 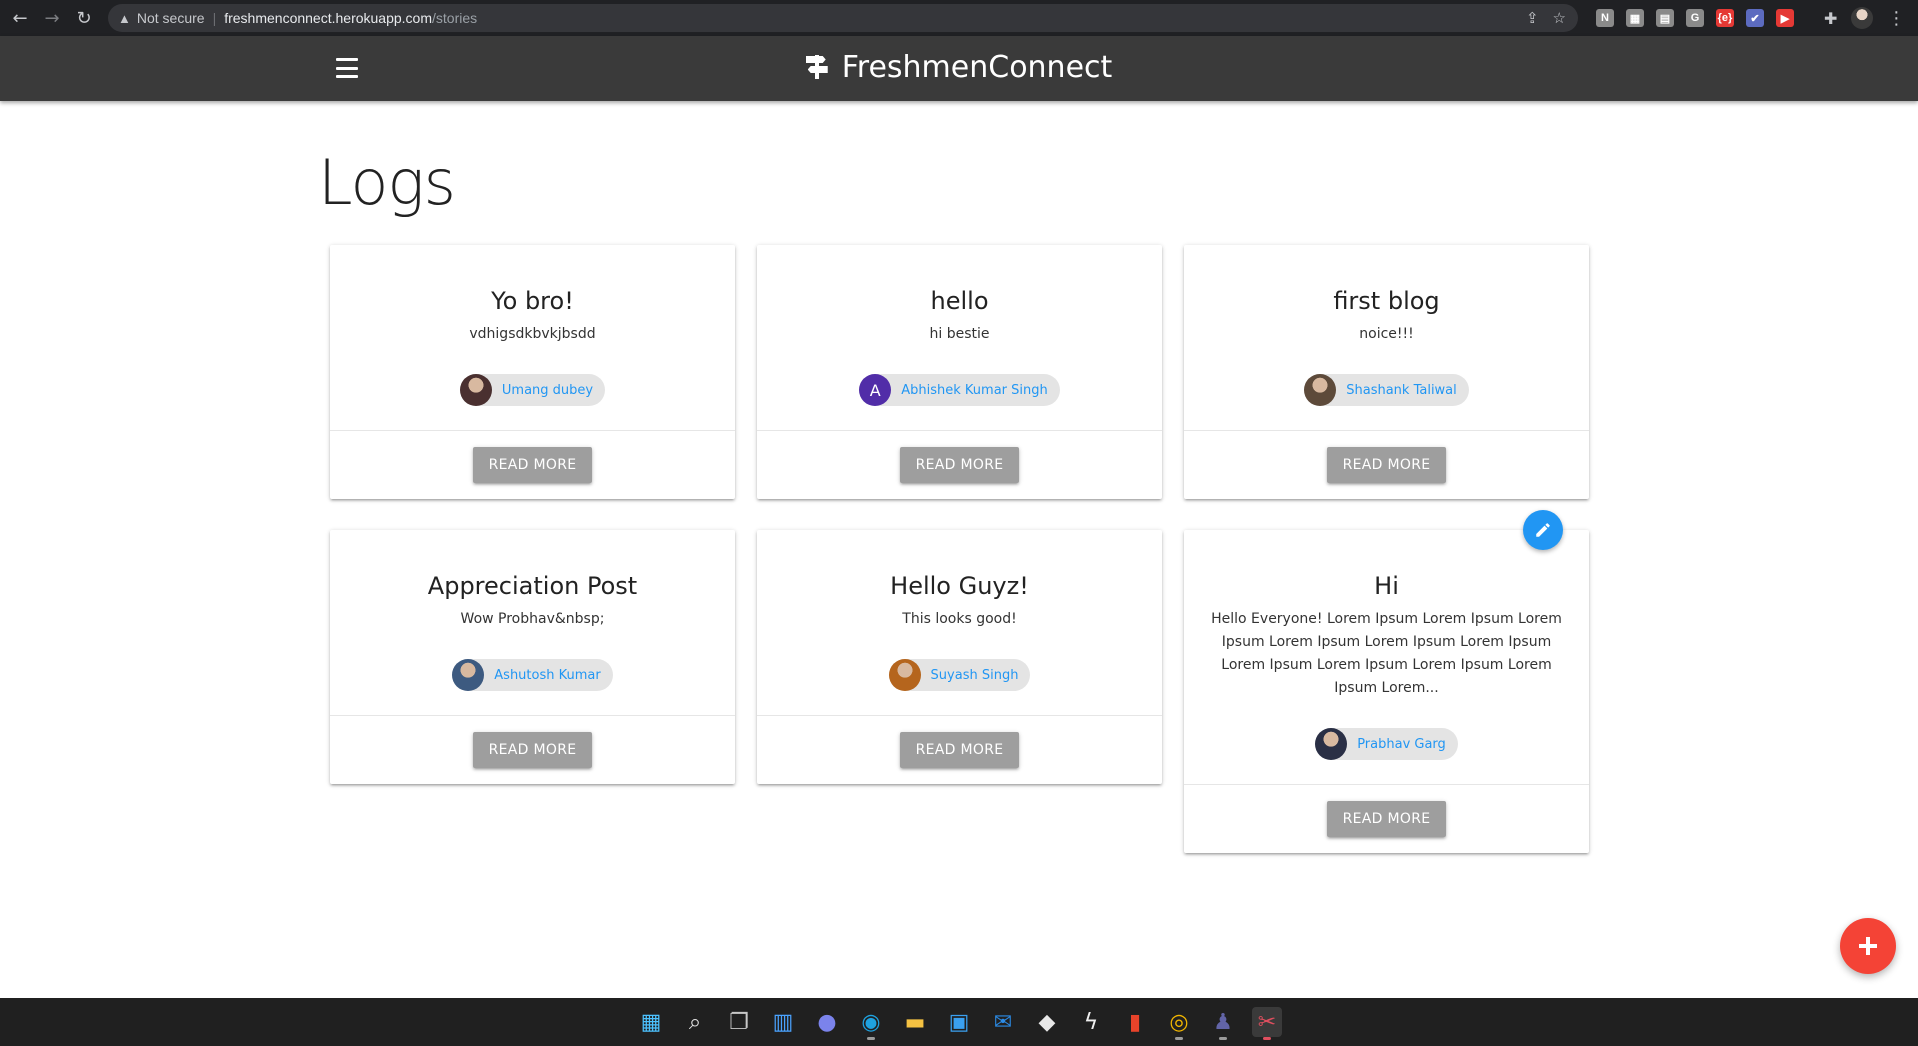 What do you see at coordinates (816, 66) in the screenshot?
I see `signpost-icon` at bounding box center [816, 66].